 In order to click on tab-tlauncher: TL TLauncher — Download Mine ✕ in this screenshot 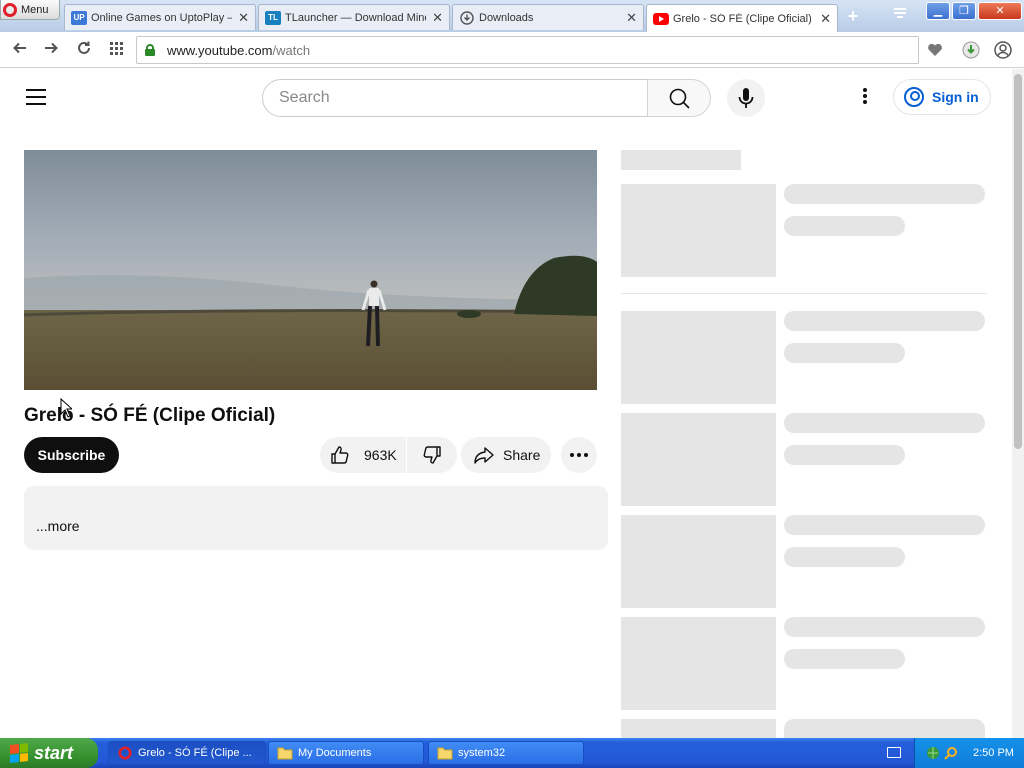, I will do `click(354, 17)`.